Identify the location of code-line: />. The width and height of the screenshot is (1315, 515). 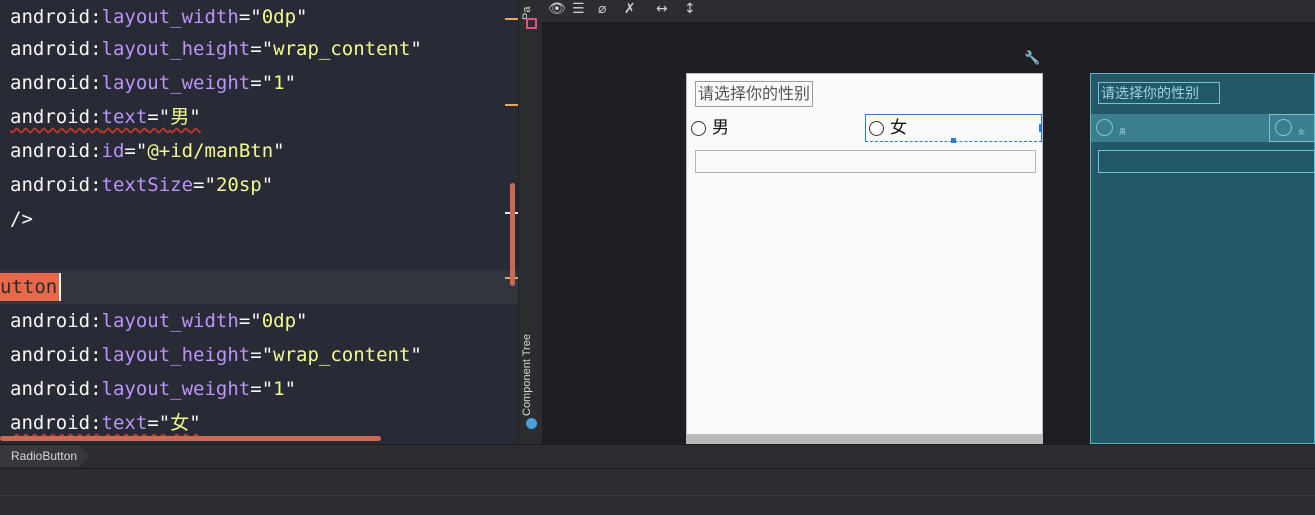
(21, 219).